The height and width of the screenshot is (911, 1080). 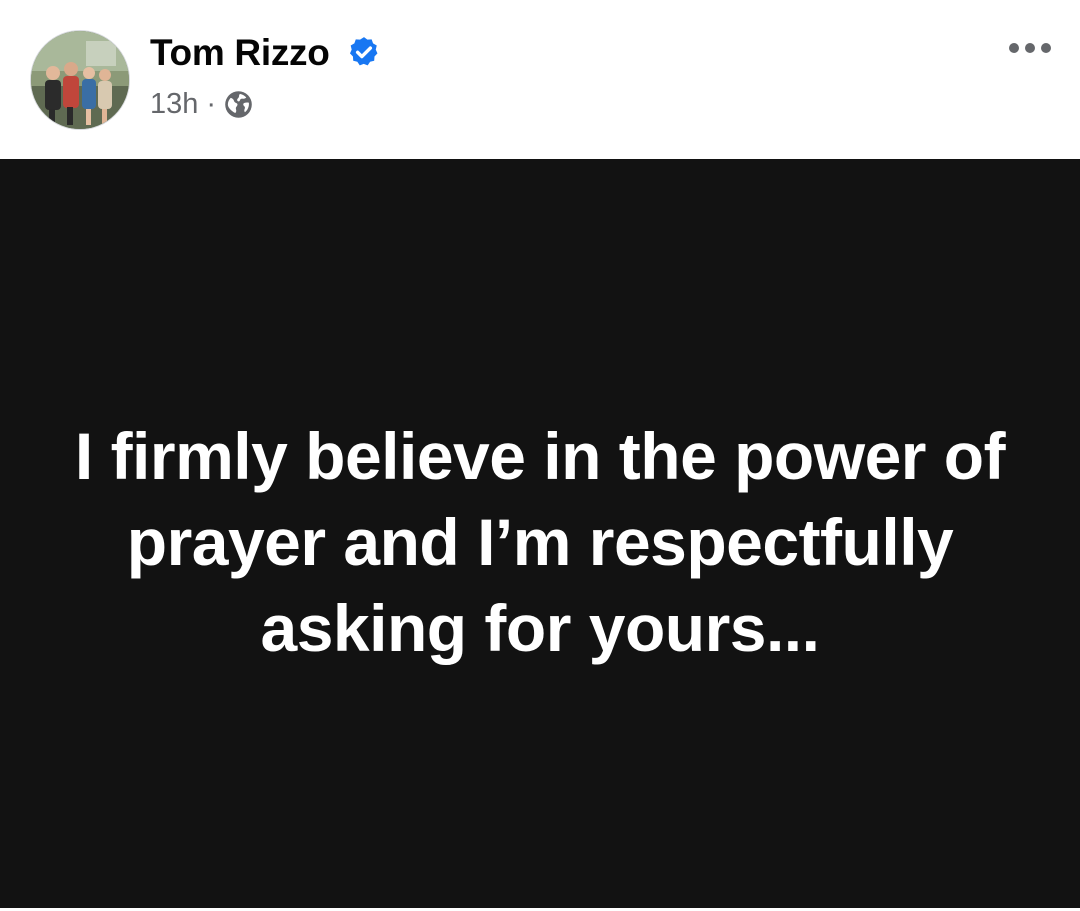 I want to click on avatar-photo, so click(x=80, y=80).